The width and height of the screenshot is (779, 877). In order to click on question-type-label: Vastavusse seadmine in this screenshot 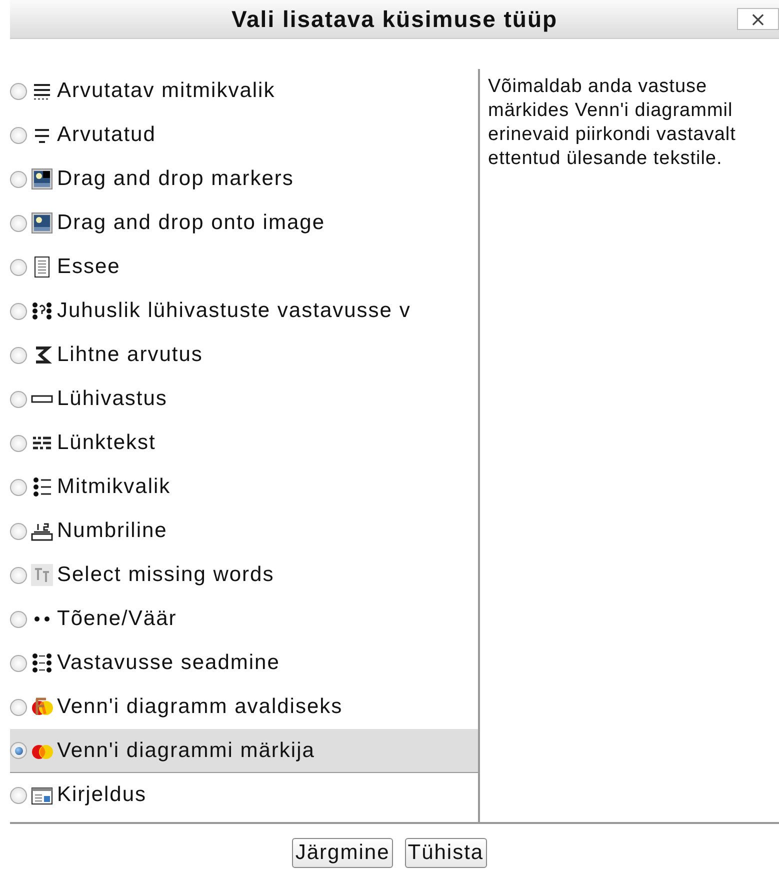, I will do `click(168, 663)`.